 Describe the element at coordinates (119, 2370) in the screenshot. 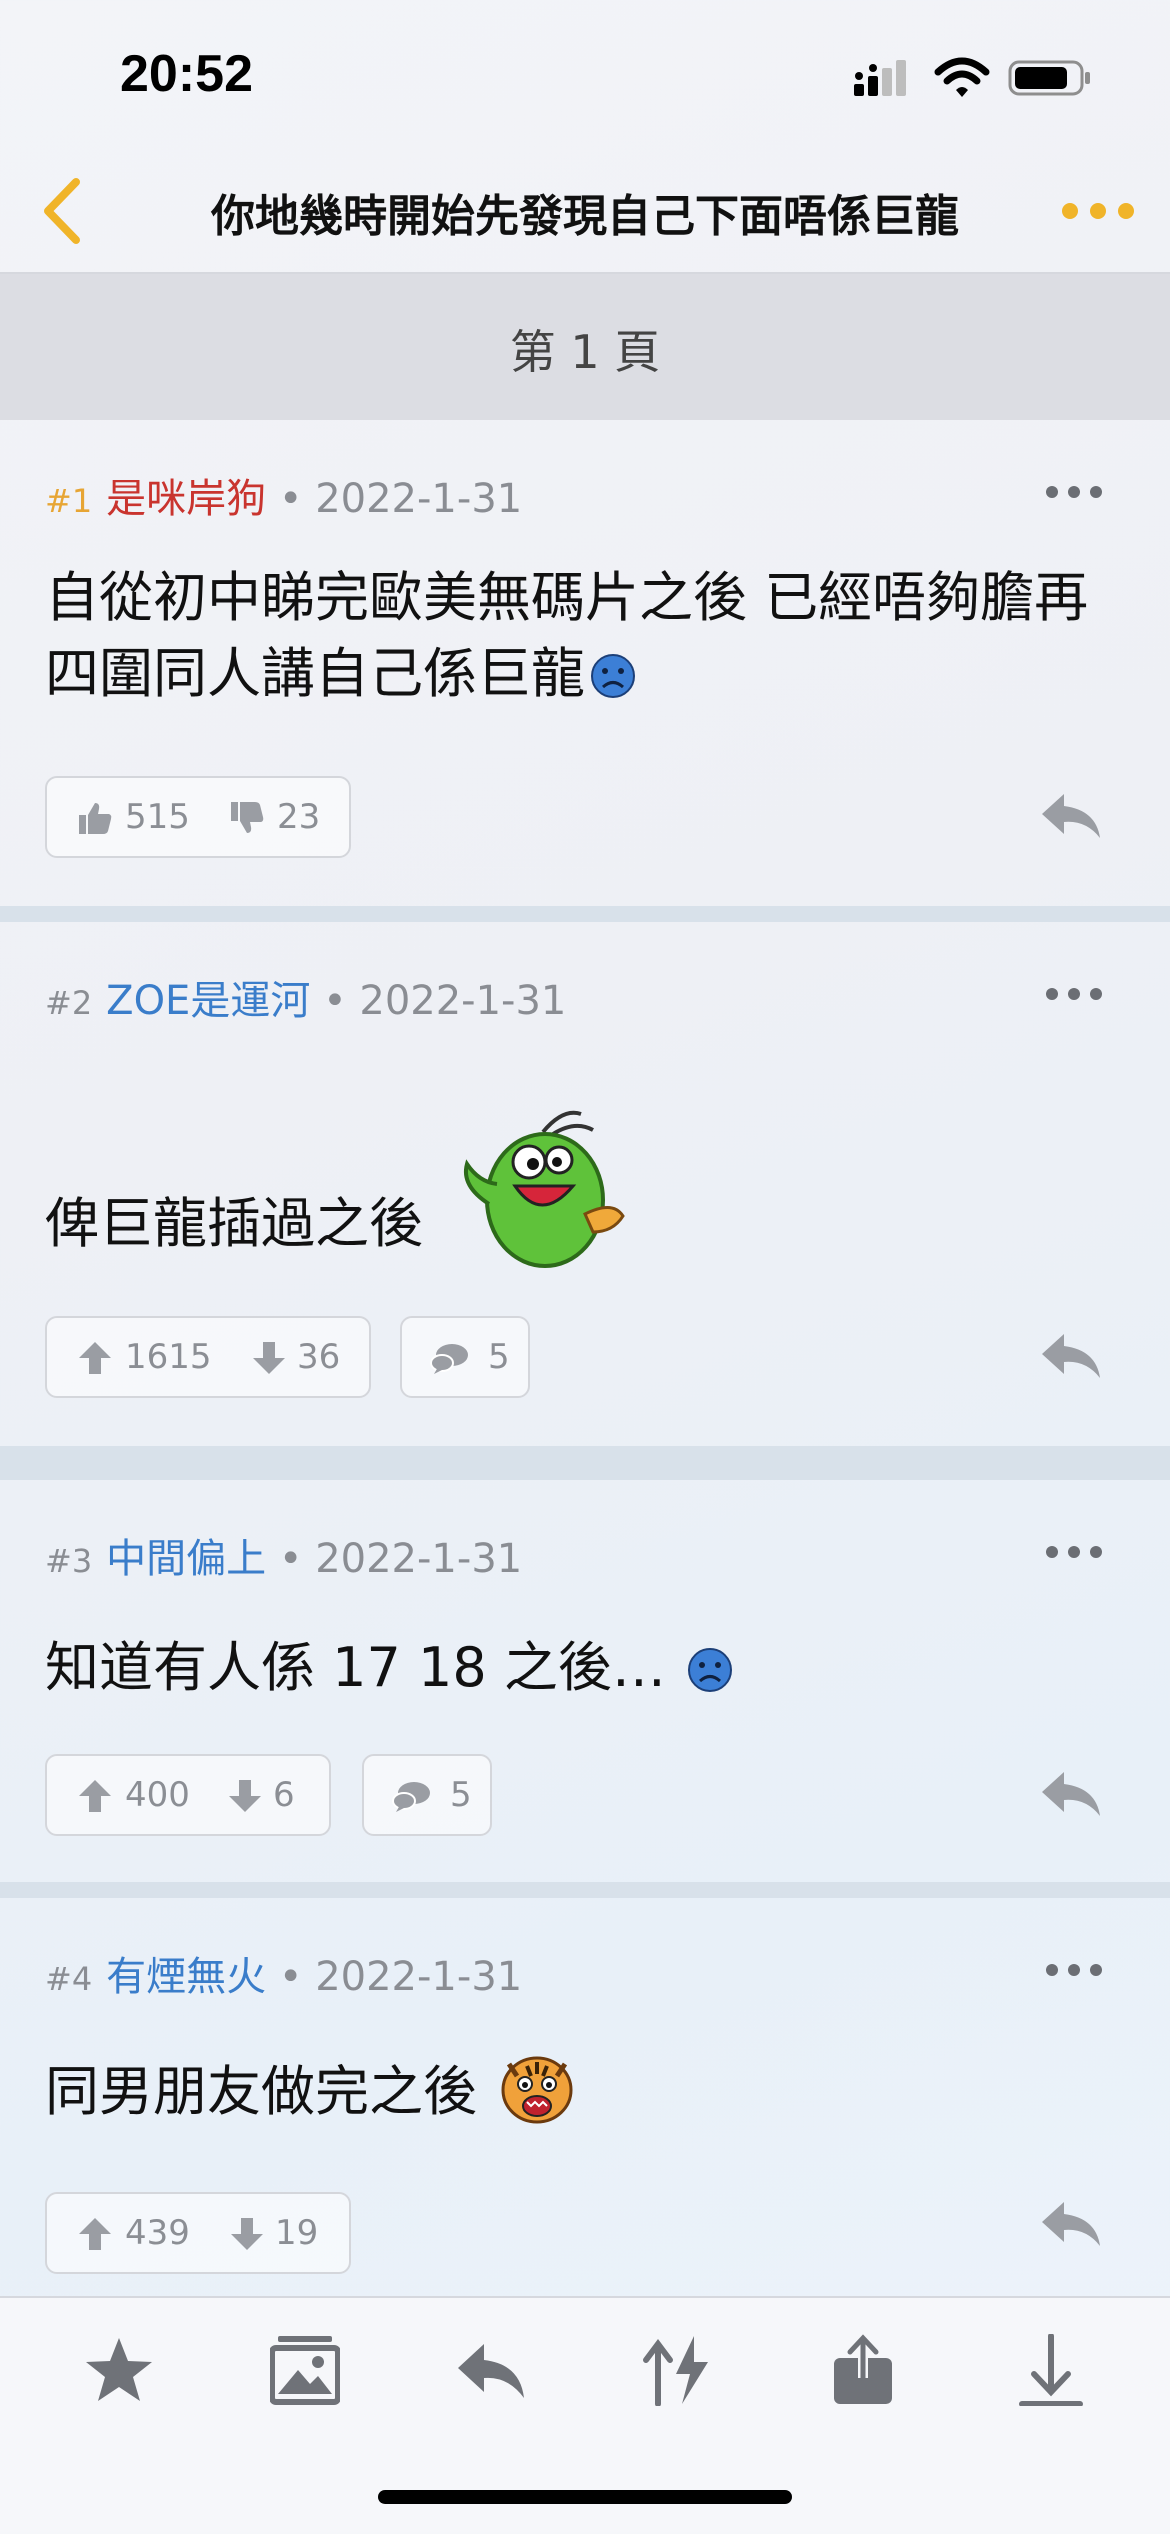

I see `star-icon` at that location.